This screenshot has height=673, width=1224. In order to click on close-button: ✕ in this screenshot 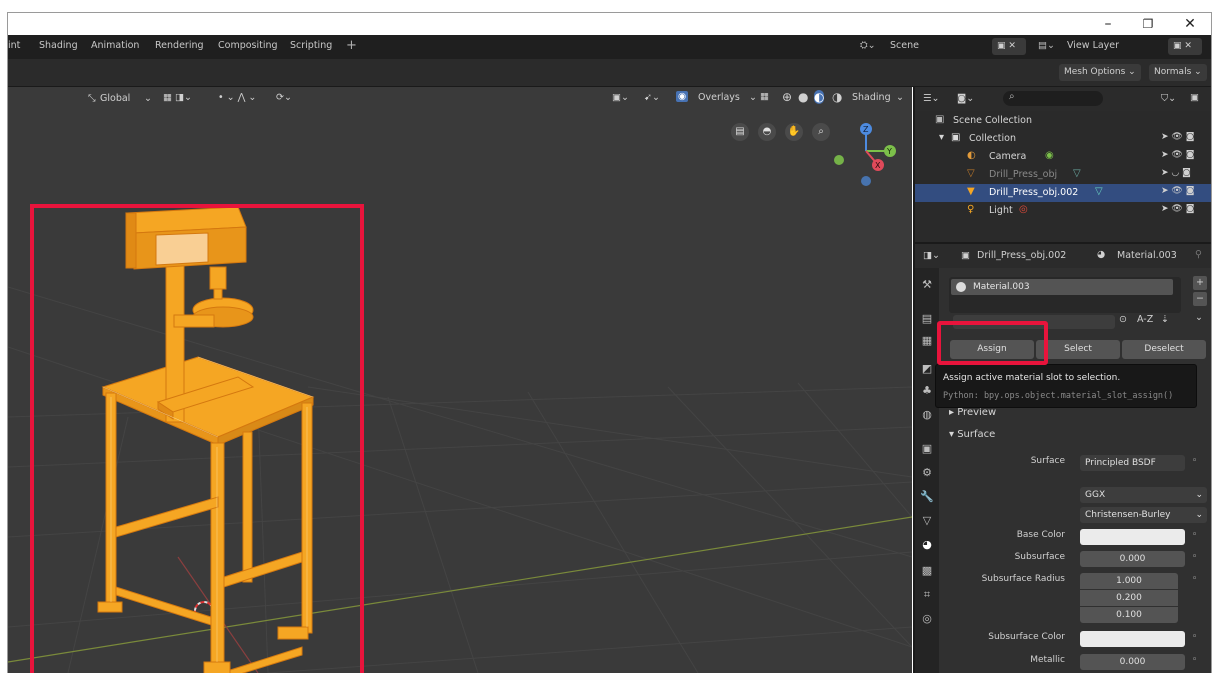, I will do `click(1190, 24)`.